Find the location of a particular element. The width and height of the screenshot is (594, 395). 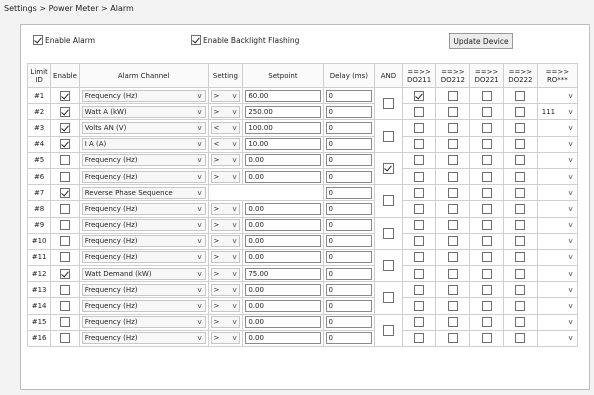

enable-backlight-checkbox is located at coordinates (196, 40).